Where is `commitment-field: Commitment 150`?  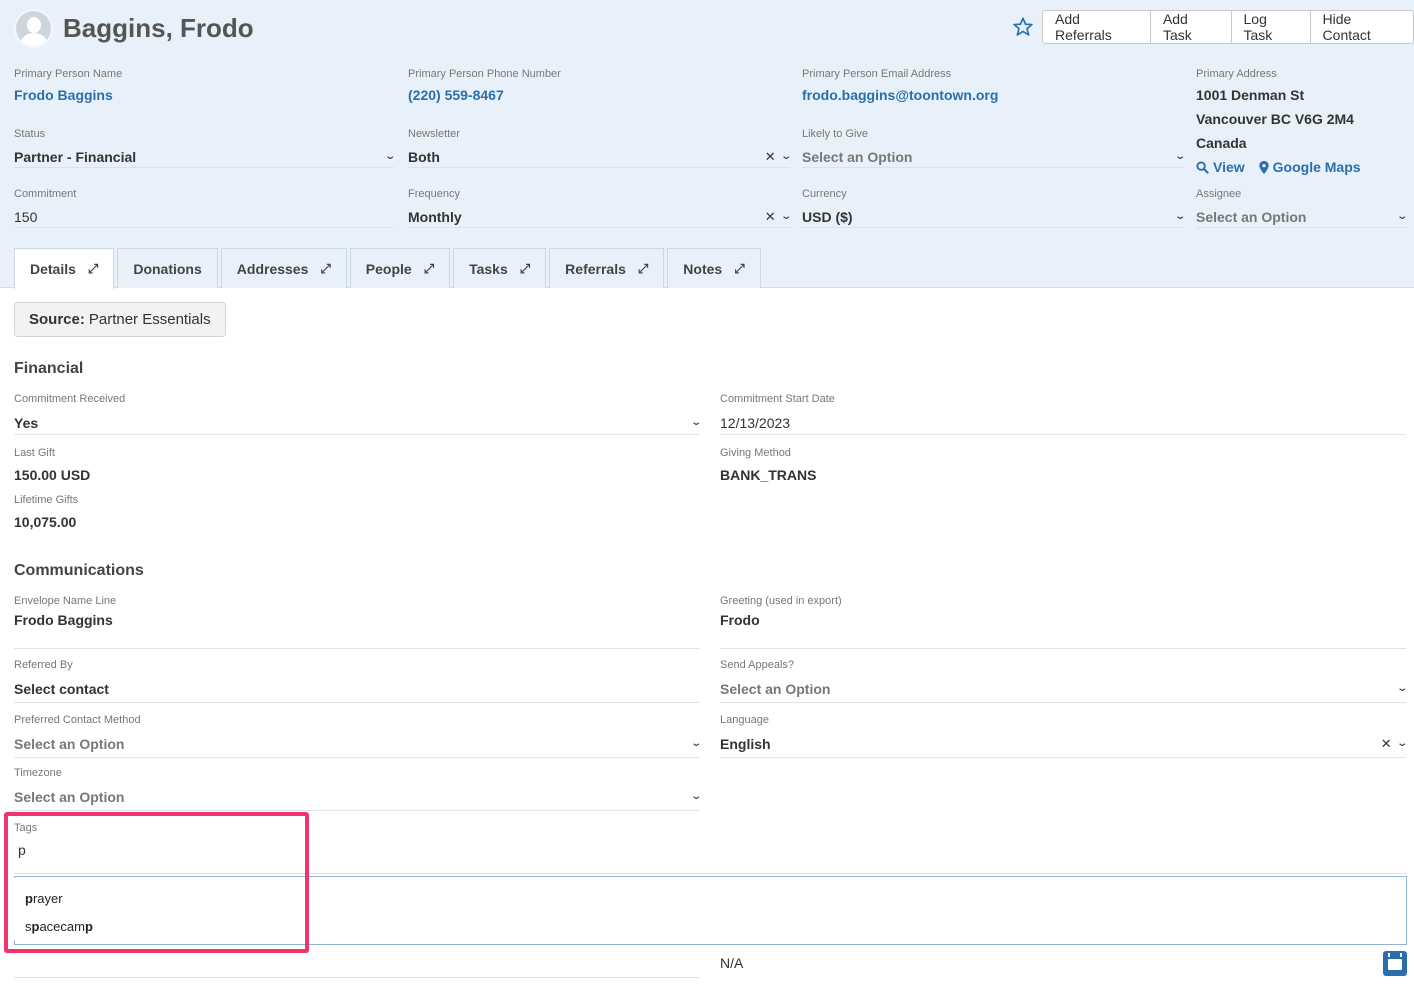 commitment-field: Commitment 150 is located at coordinates (204, 208).